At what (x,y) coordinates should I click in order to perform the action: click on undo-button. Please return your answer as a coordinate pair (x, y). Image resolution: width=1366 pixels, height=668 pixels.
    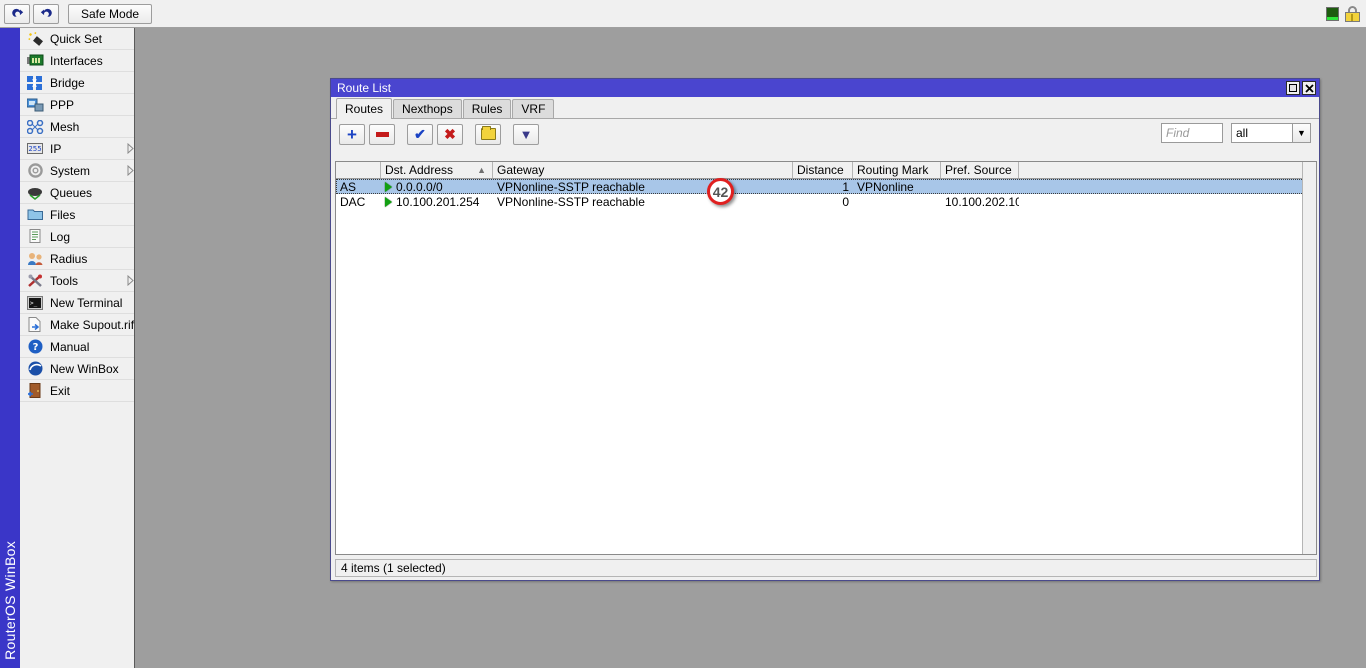
    Looking at the image, I should click on (17, 13).